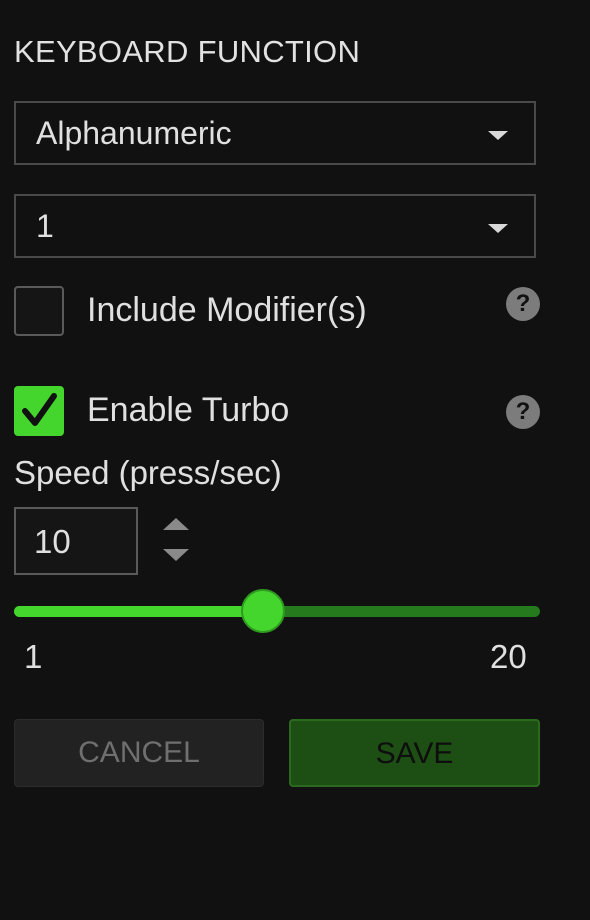  What do you see at coordinates (45, 226) in the screenshot?
I see `key-select-value: 1` at bounding box center [45, 226].